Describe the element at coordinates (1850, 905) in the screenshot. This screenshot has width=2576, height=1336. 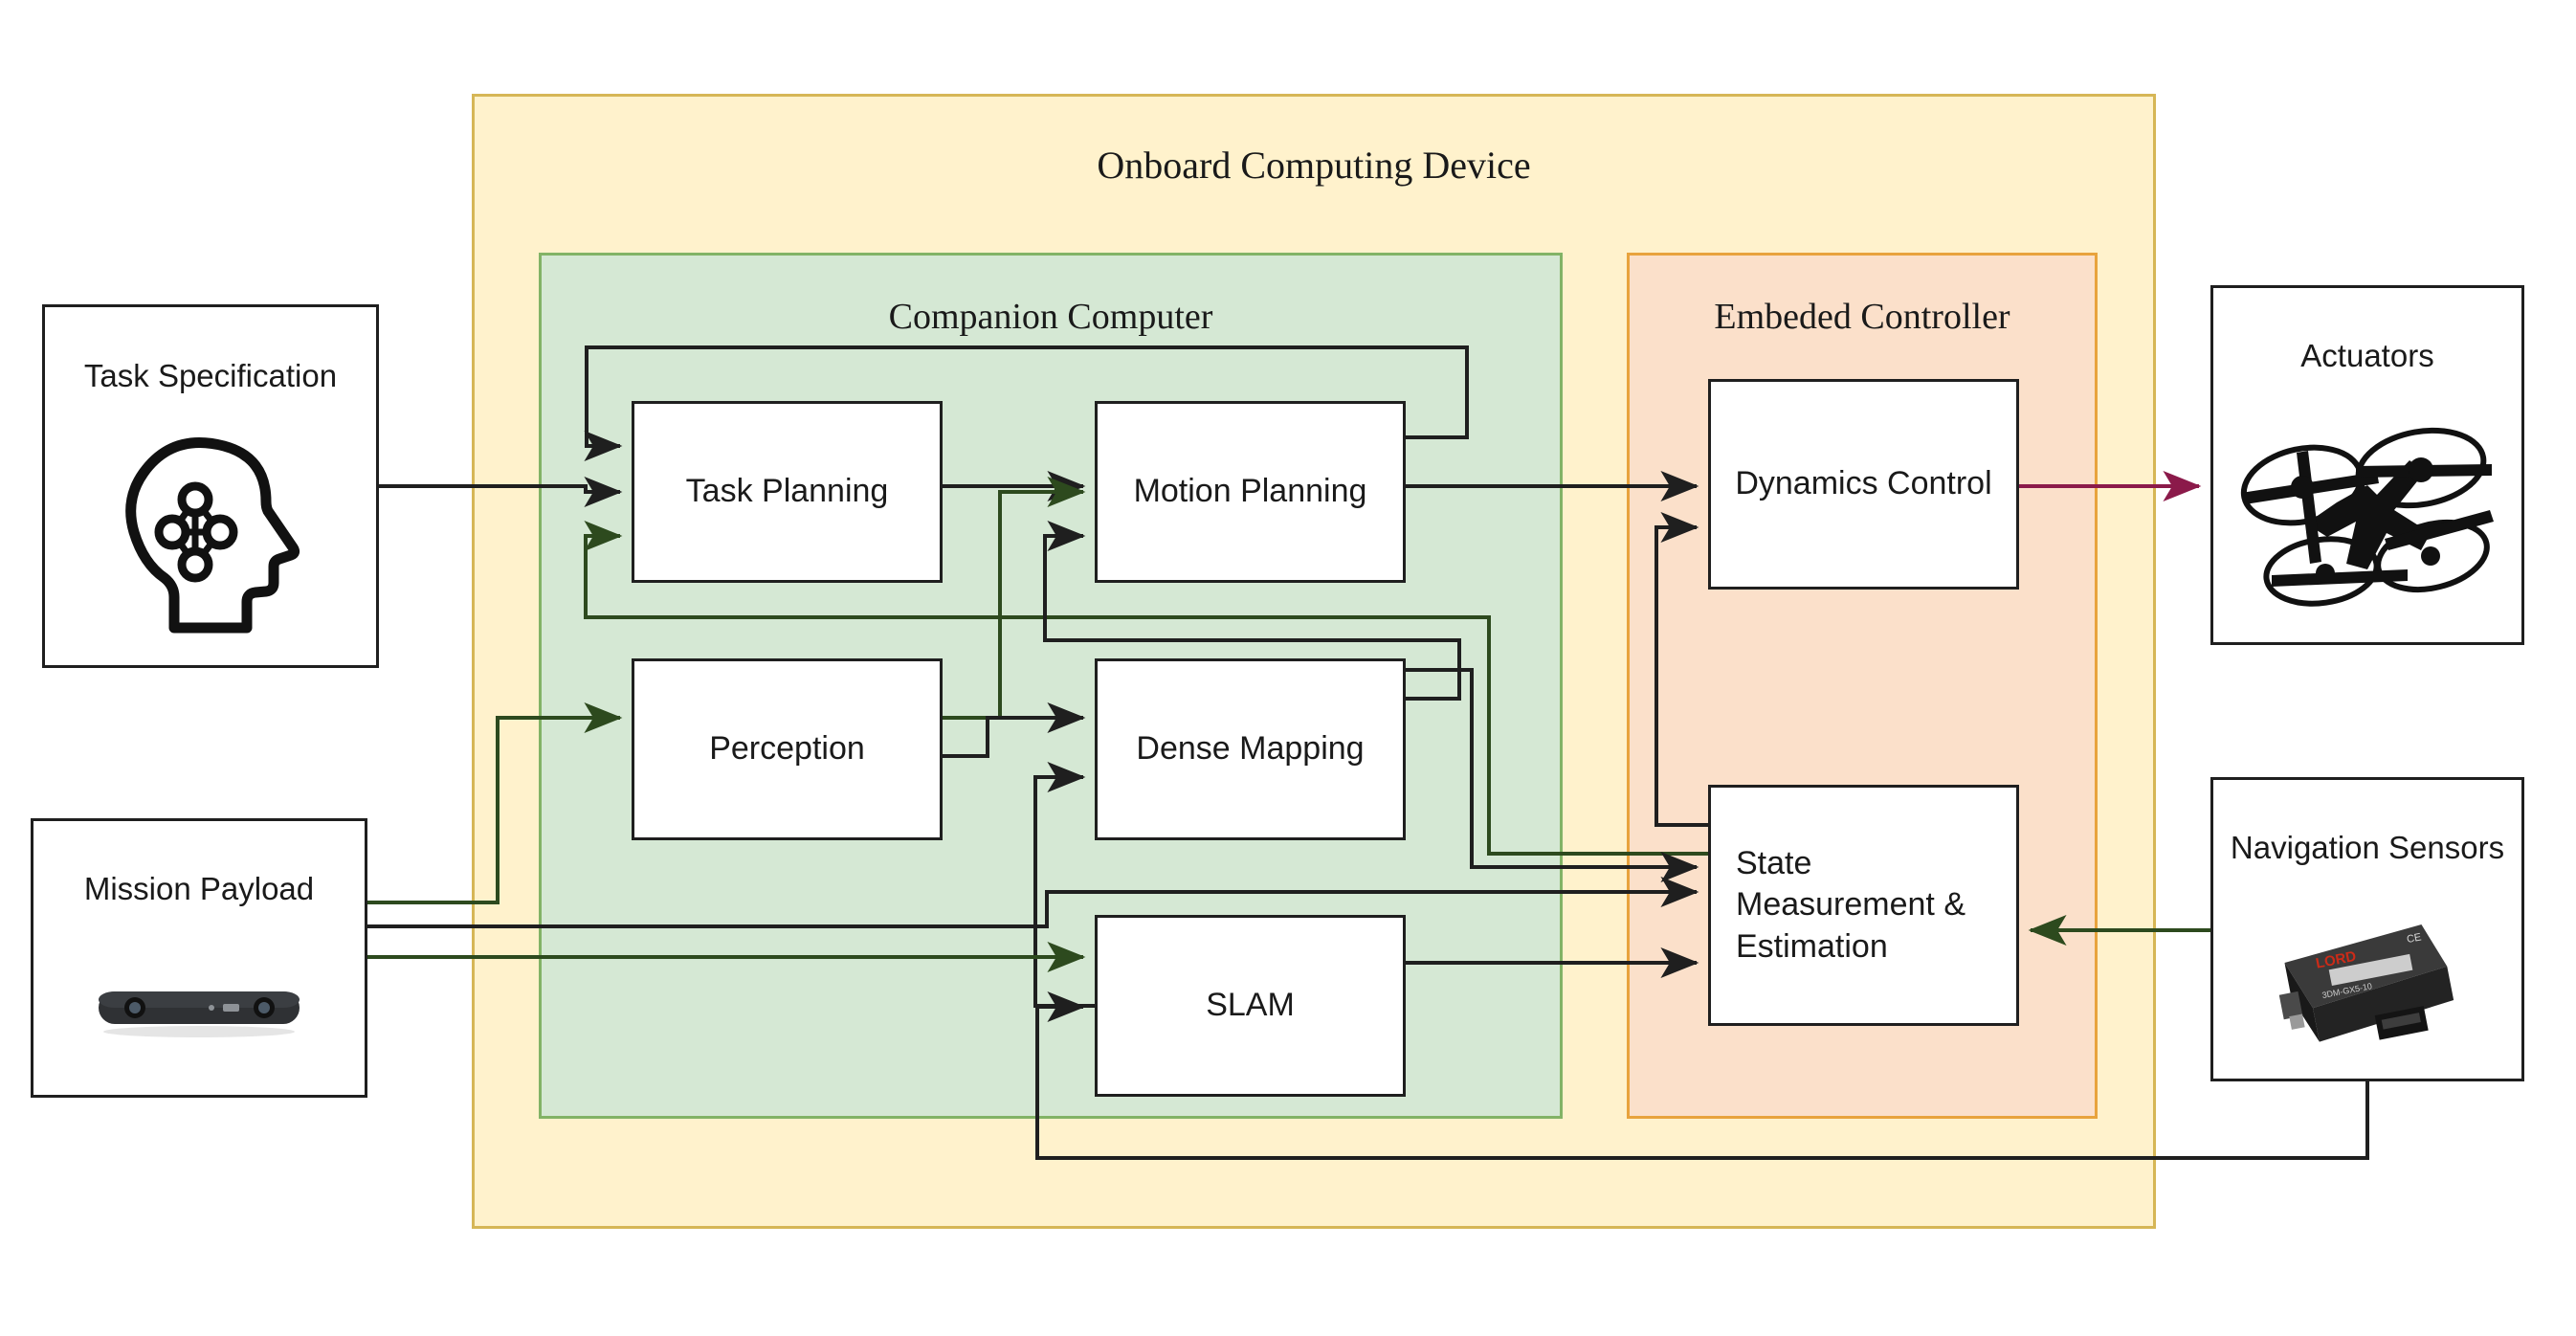
I see `state-line-2: Measurement &` at that location.